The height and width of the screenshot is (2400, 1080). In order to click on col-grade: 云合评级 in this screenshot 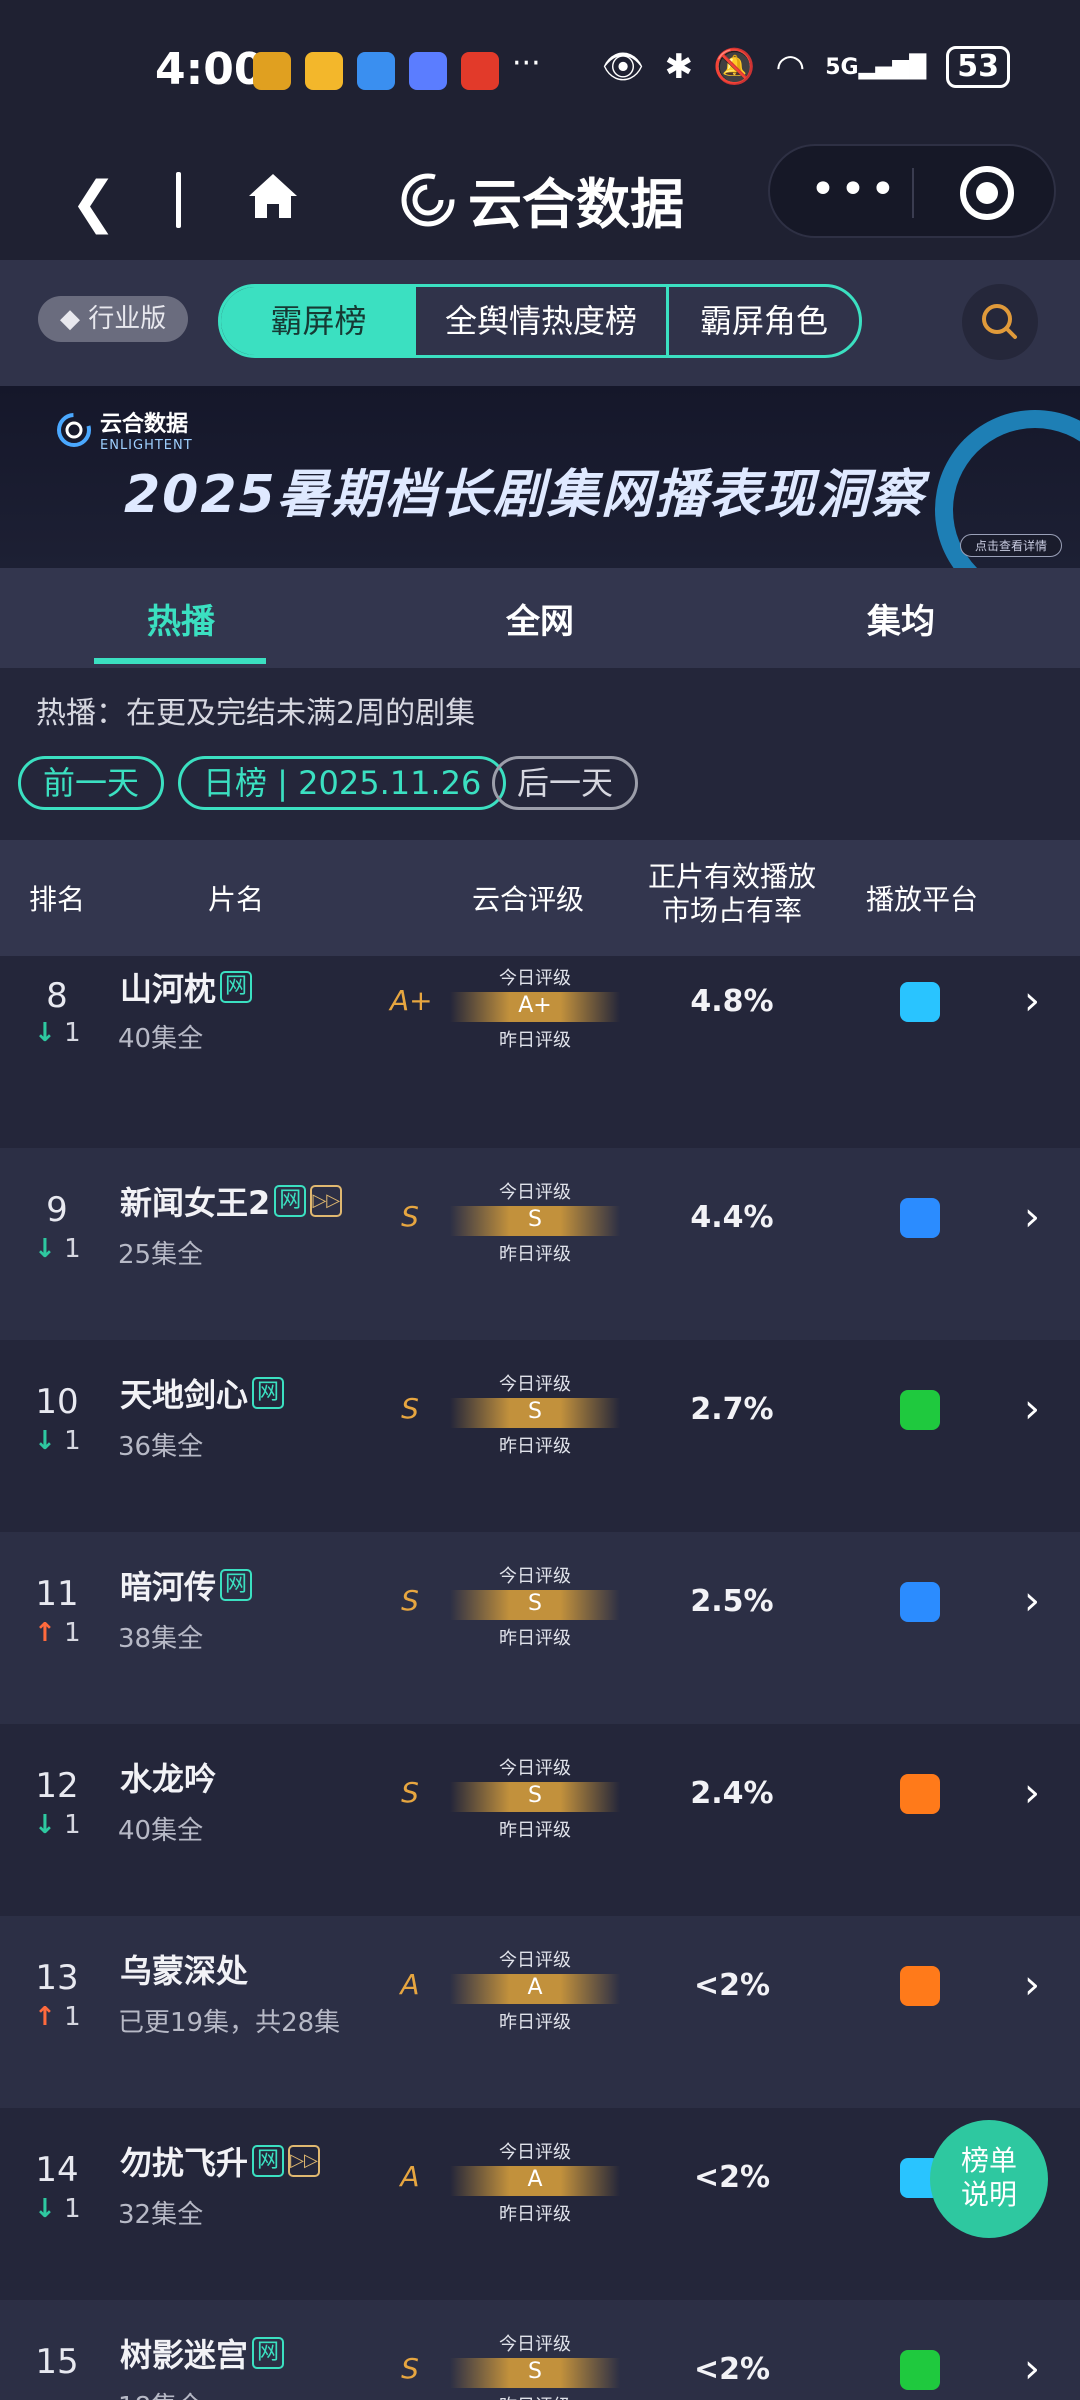, I will do `click(527, 899)`.